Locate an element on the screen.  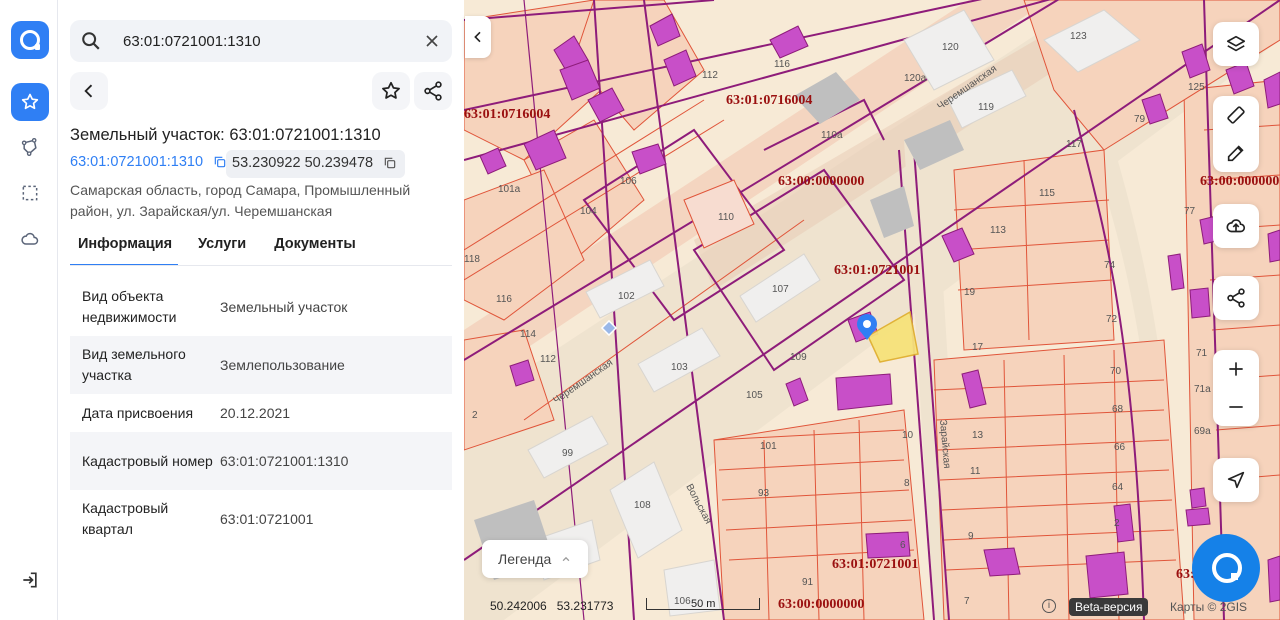
my-location-button is located at coordinates (1236, 480).